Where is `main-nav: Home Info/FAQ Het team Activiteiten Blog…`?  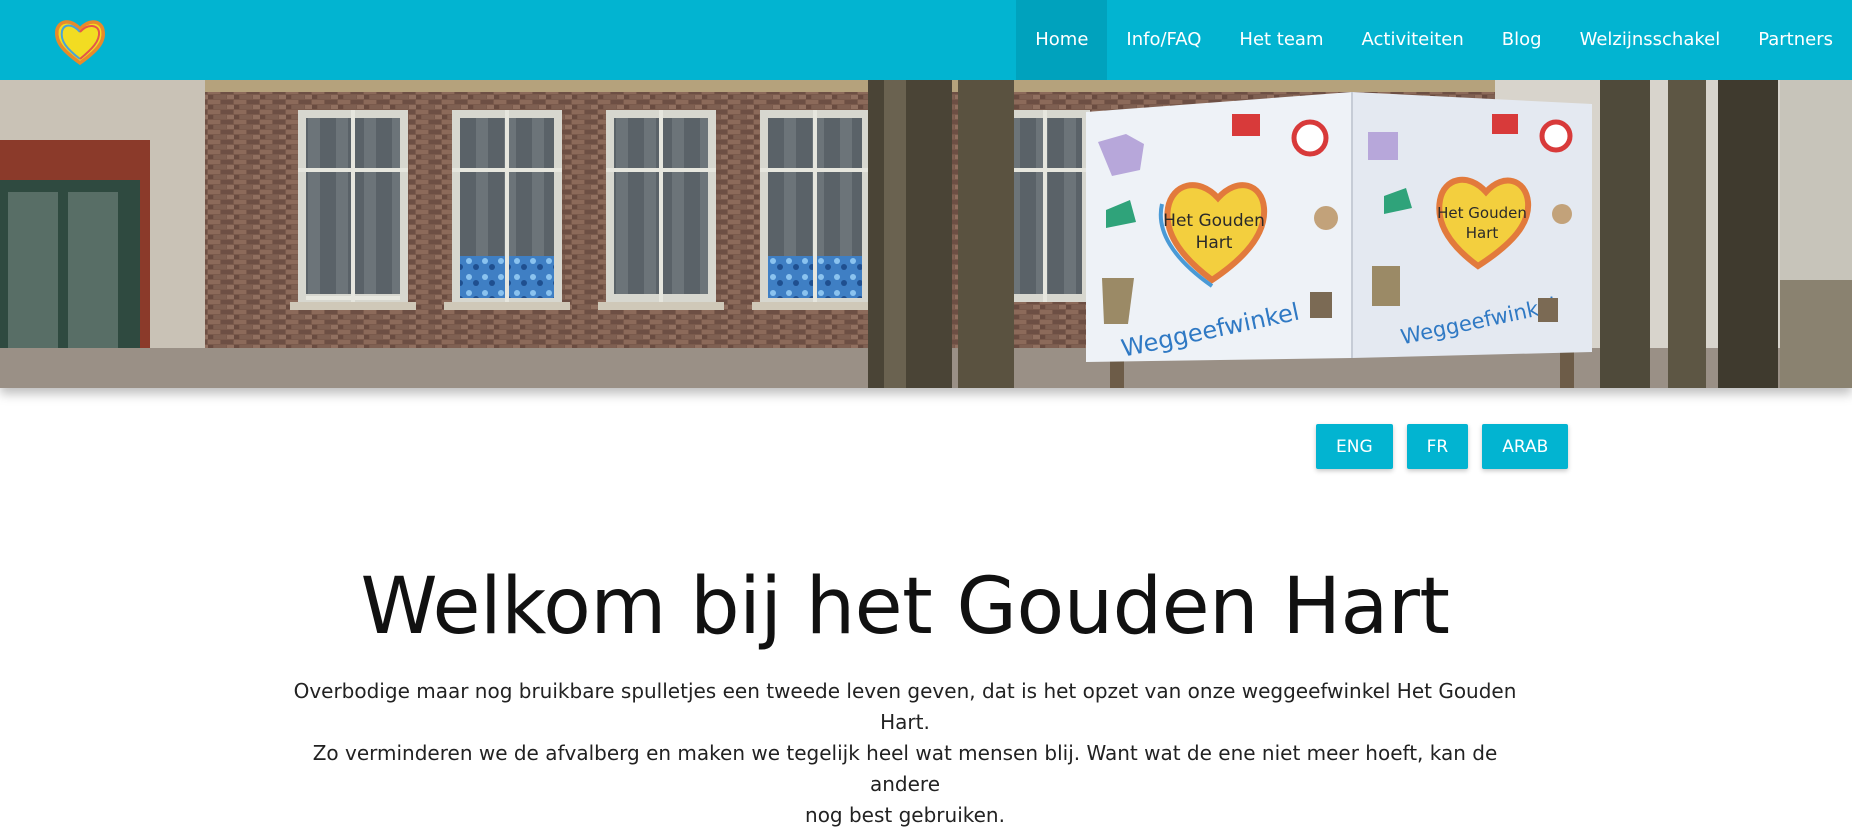
main-nav: Home Info/FAQ Het team Activiteiten Blog… is located at coordinates (1434, 40).